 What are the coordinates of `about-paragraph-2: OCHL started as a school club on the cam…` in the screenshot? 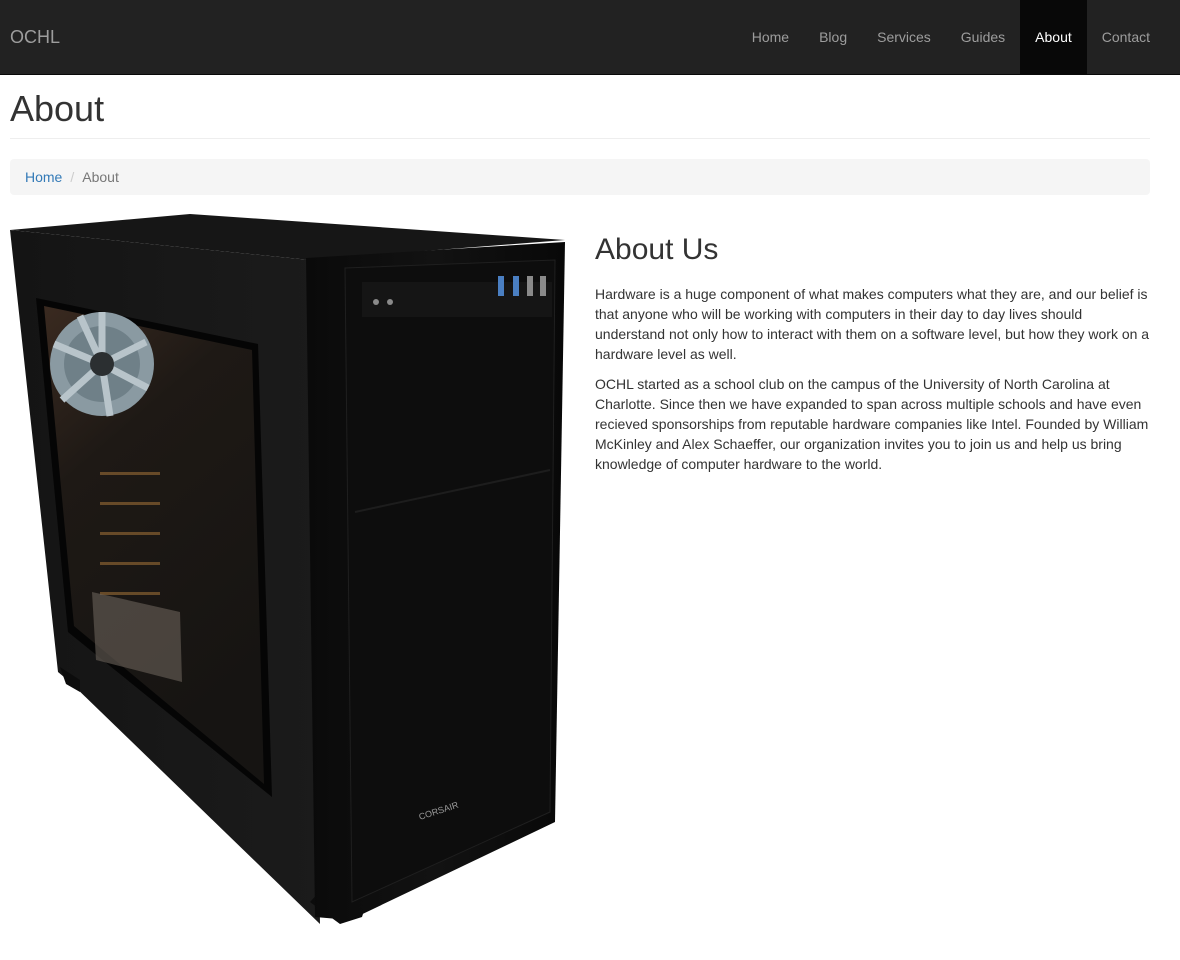 It's located at (872, 424).